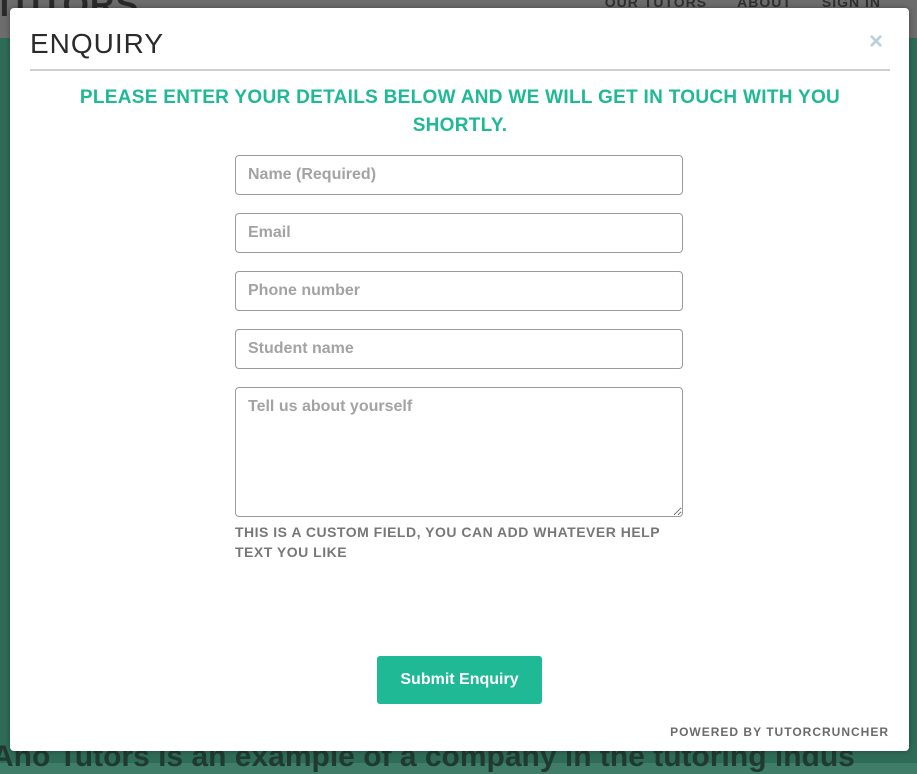  Describe the element at coordinates (459, 233) in the screenshot. I see `email-field` at that location.